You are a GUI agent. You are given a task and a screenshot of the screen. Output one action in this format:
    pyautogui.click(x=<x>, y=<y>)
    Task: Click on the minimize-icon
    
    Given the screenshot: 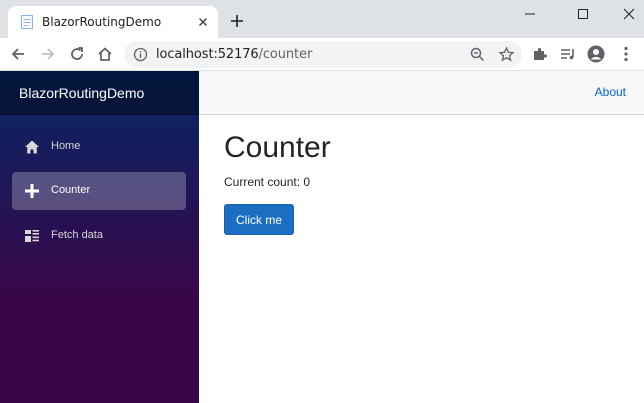 What is the action you would take?
    pyautogui.click(x=530, y=14)
    